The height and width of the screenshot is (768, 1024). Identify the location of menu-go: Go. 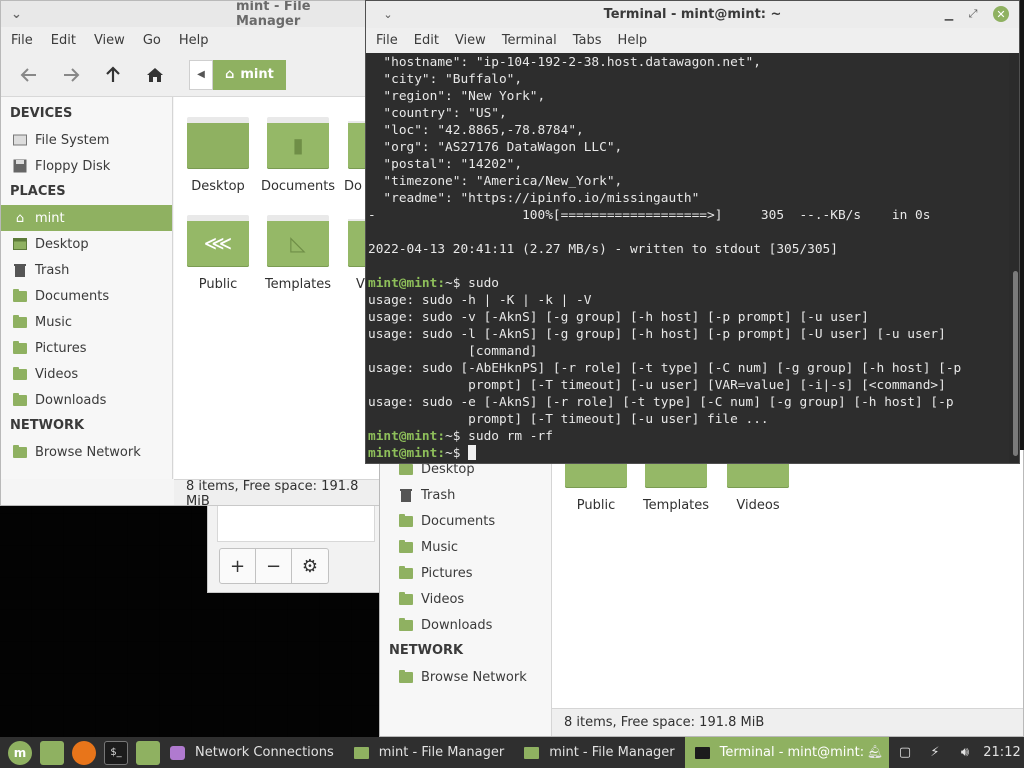
(152, 40).